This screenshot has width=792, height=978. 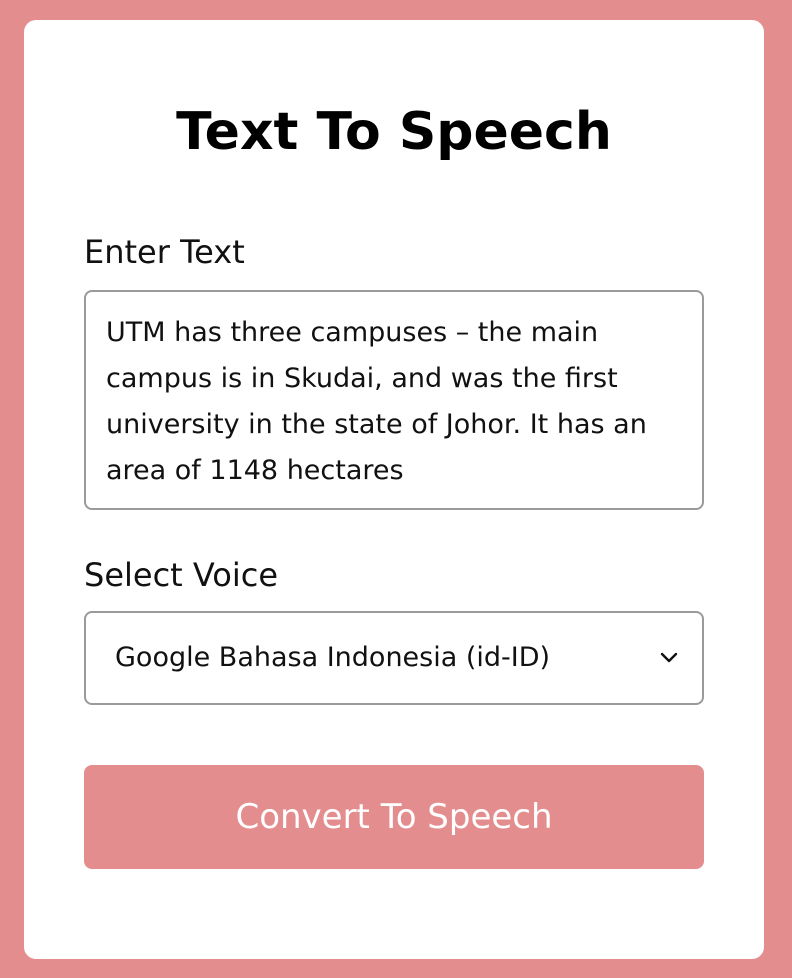 What do you see at coordinates (164, 252) in the screenshot?
I see `enter-text-label: Enter Text` at bounding box center [164, 252].